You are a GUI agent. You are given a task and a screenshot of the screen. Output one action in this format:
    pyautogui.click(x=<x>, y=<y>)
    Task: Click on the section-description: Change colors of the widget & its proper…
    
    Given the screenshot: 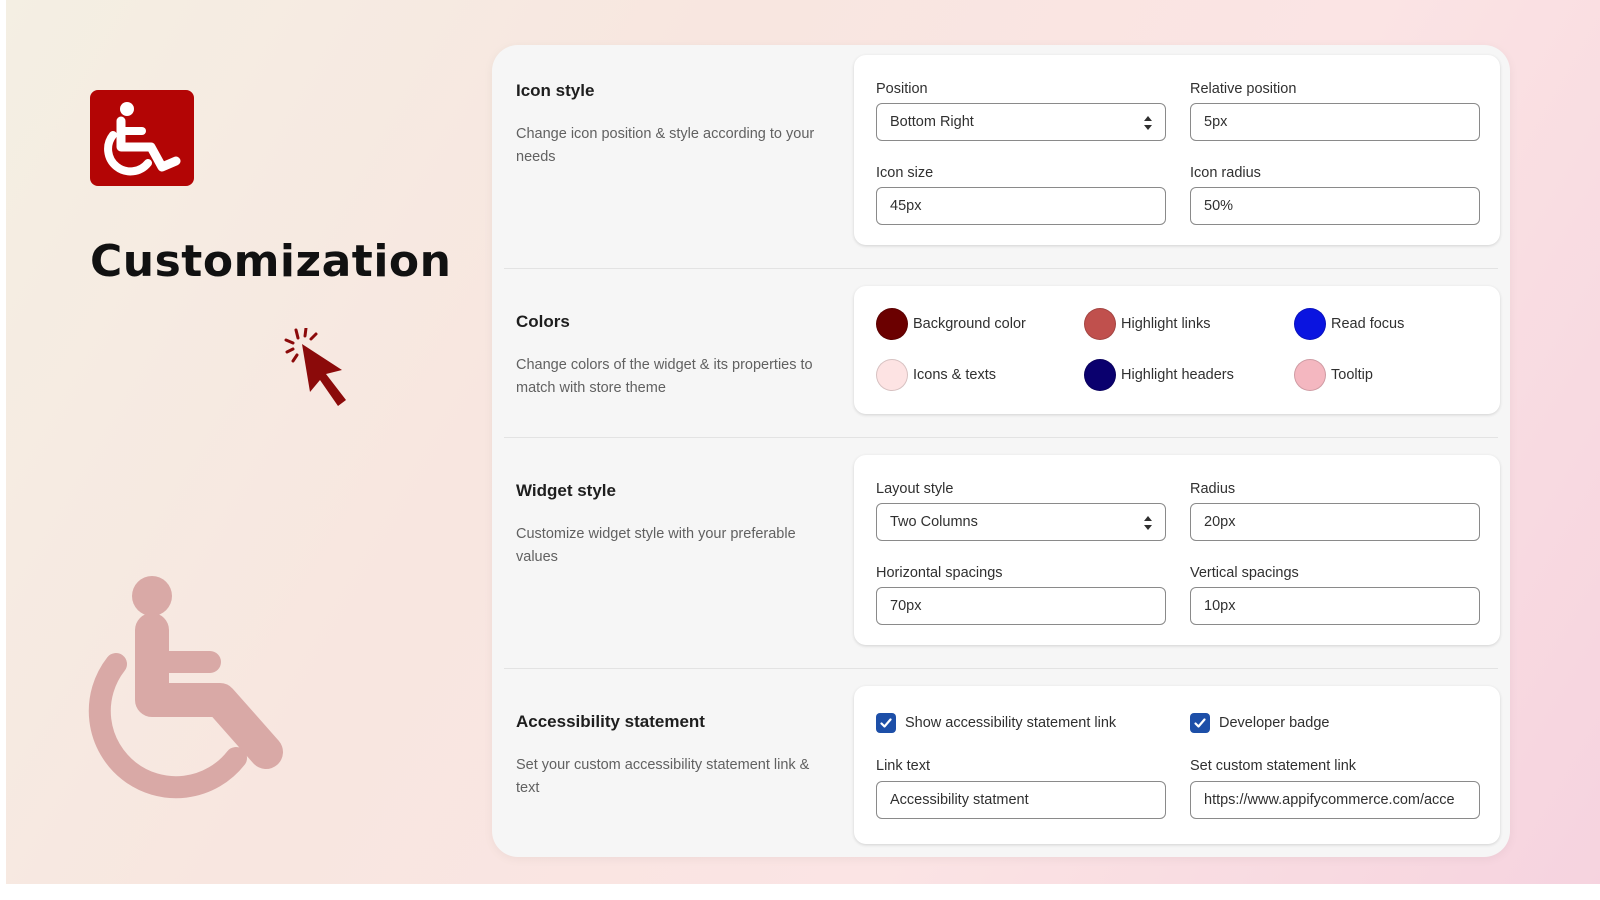 What is the action you would take?
    pyautogui.click(x=664, y=376)
    